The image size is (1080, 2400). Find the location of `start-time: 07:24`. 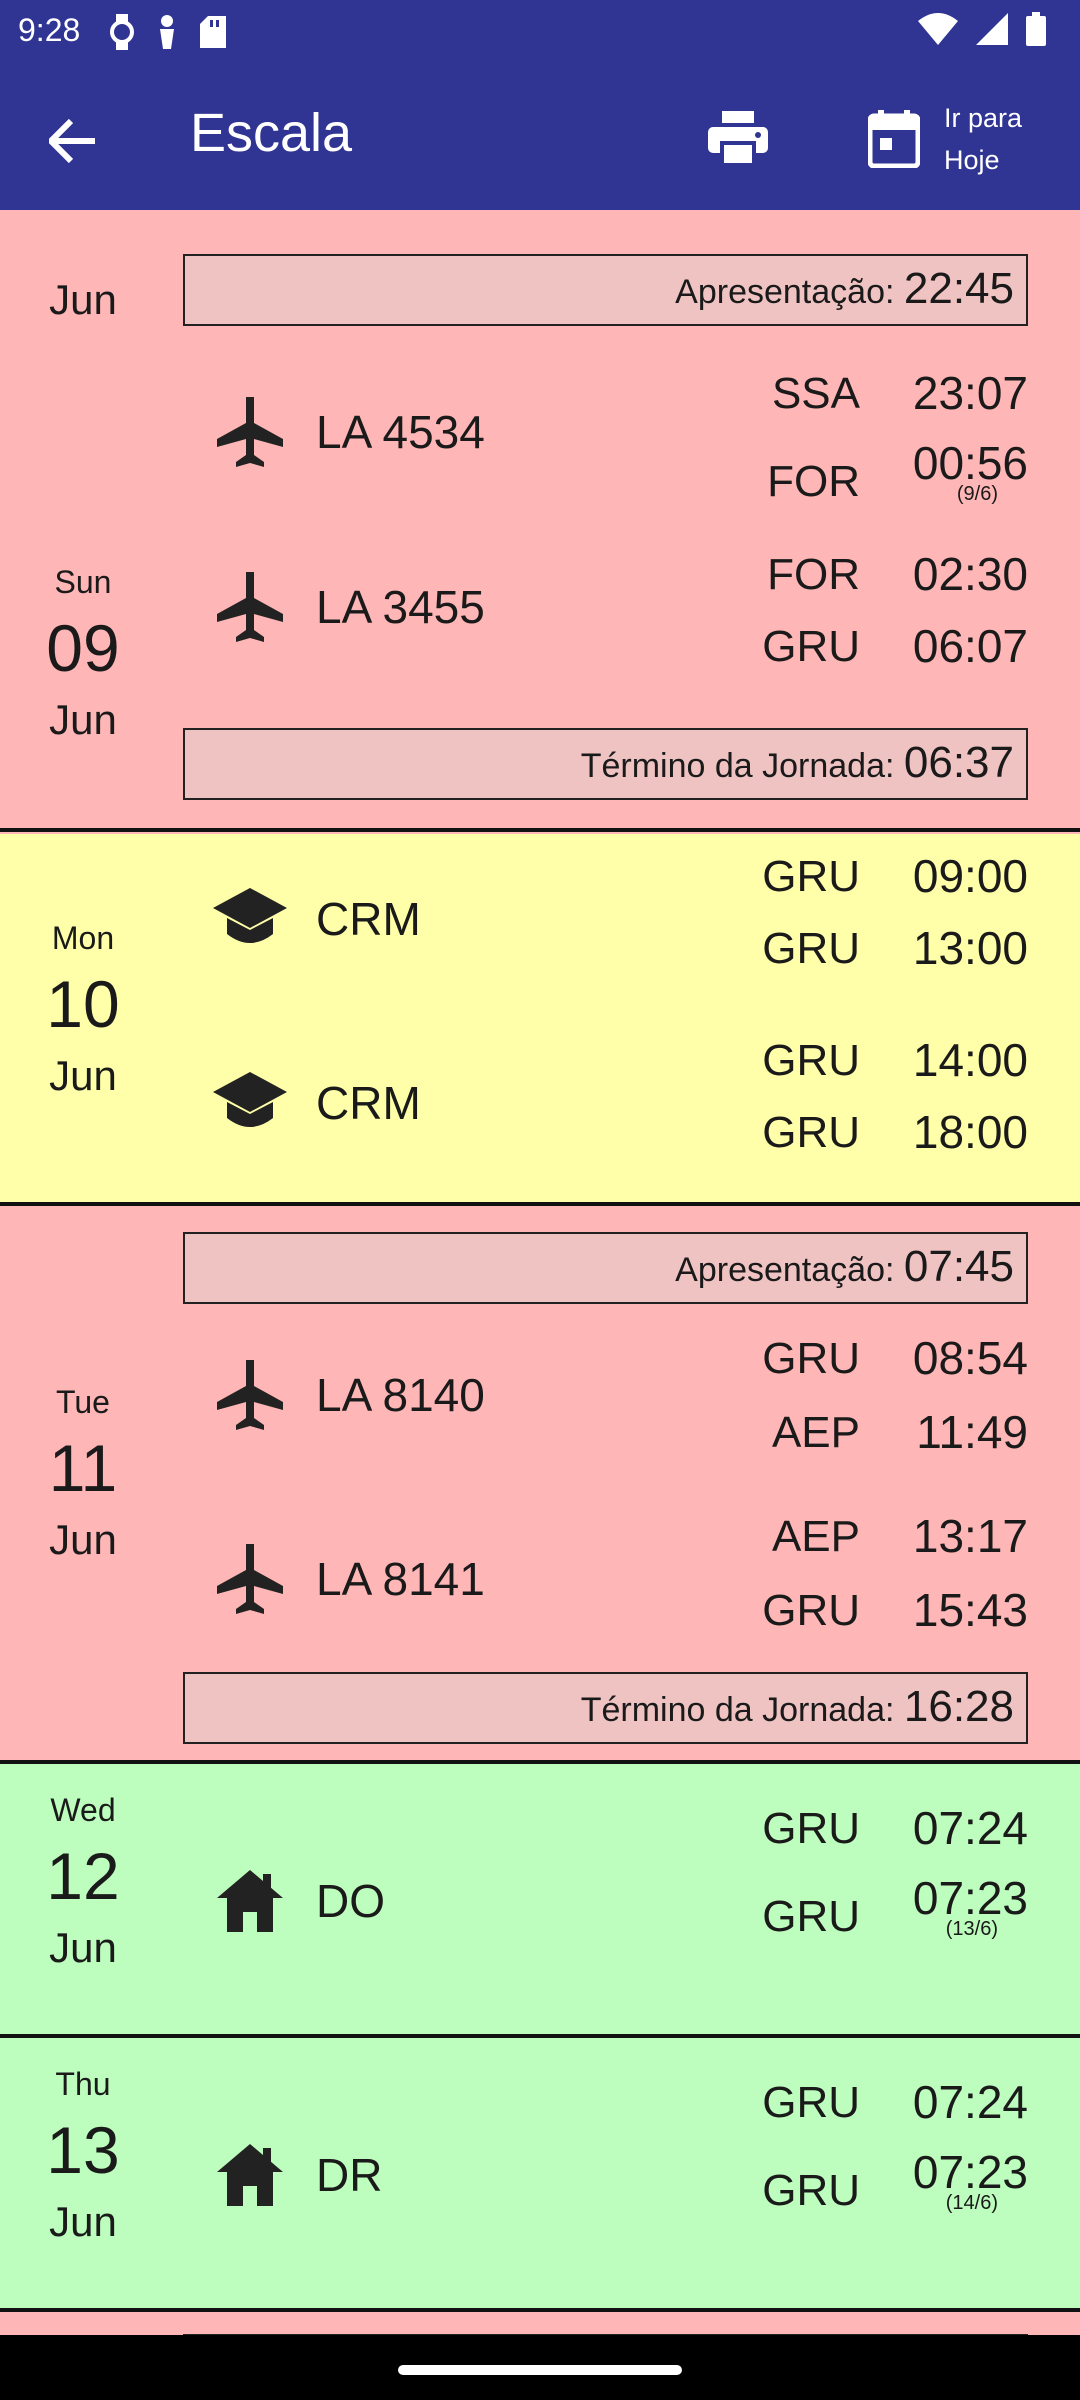

start-time: 07:24 is located at coordinates (970, 2102).